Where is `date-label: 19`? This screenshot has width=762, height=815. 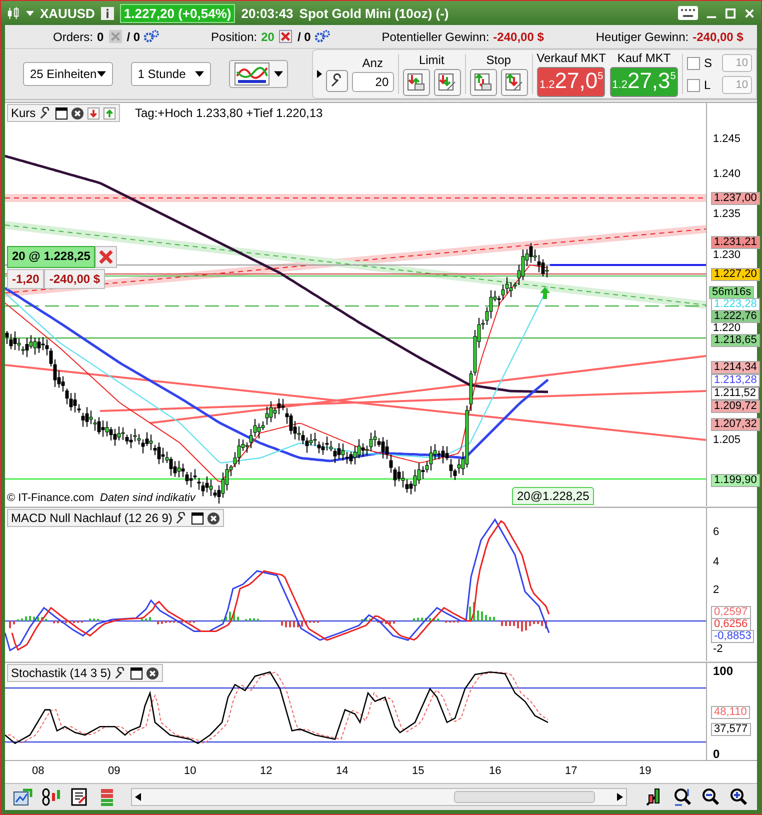 date-label: 19 is located at coordinates (645, 771).